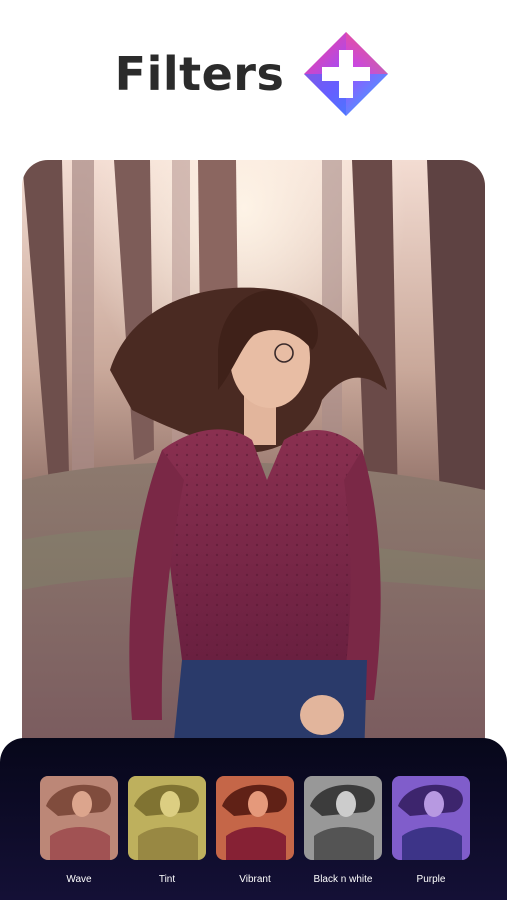 The width and height of the screenshot is (507, 900). What do you see at coordinates (79, 879) in the screenshot?
I see `filter-label: Wave` at bounding box center [79, 879].